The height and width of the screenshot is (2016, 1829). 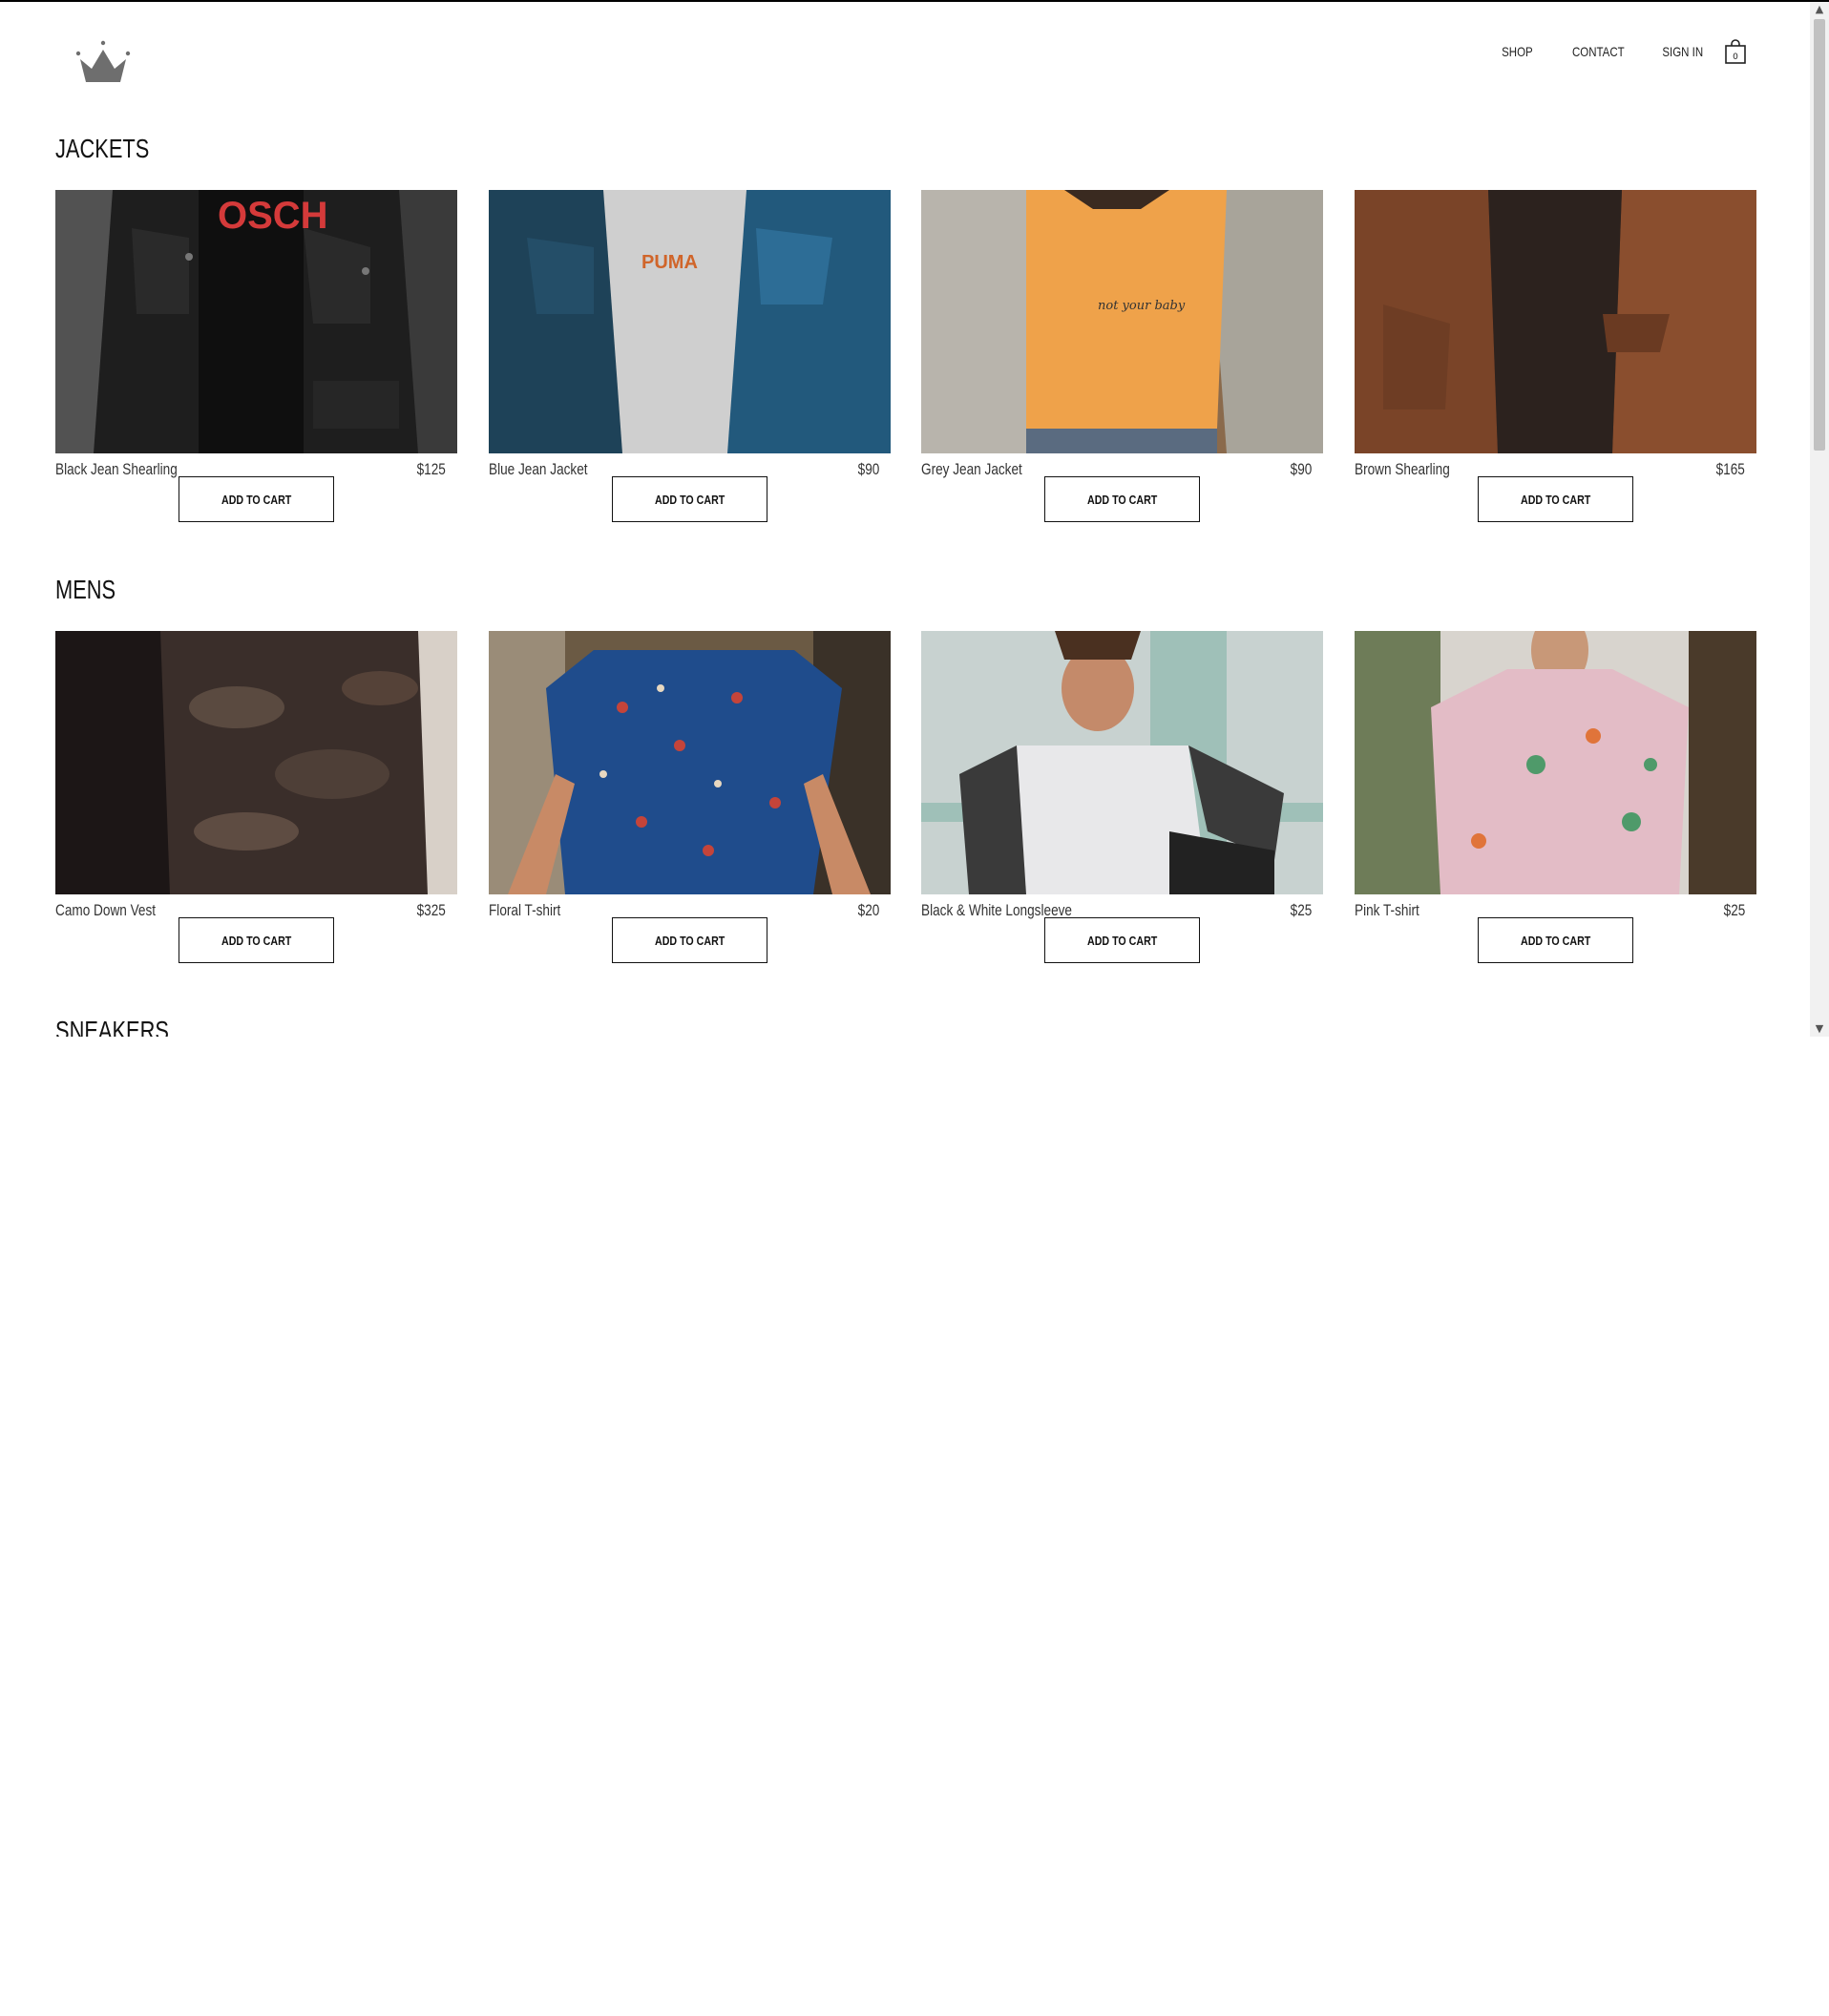 I want to click on crown-icon, so click(x=103, y=63).